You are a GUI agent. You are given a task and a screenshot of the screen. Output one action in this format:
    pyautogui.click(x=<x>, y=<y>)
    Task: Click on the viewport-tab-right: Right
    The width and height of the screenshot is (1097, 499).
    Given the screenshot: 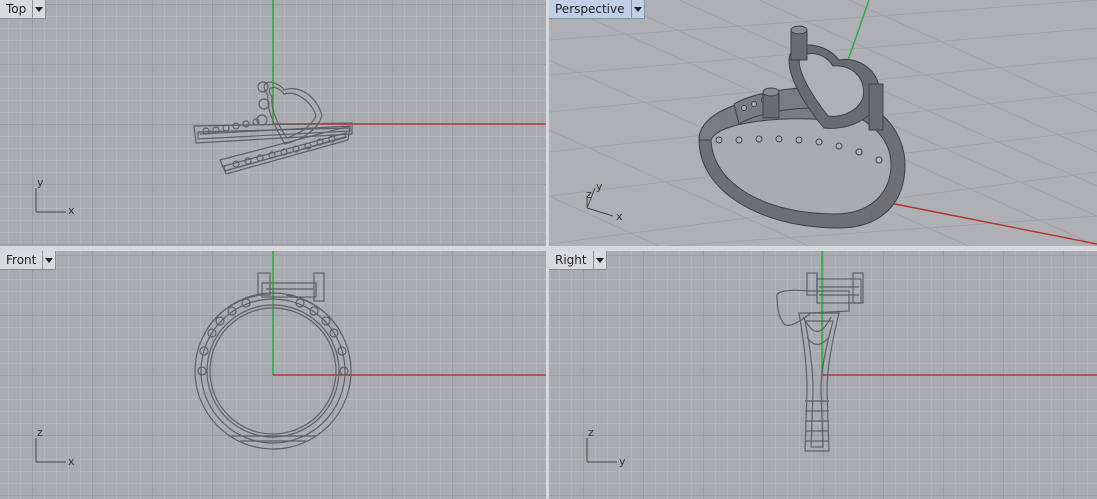 What is the action you would take?
    pyautogui.click(x=578, y=260)
    